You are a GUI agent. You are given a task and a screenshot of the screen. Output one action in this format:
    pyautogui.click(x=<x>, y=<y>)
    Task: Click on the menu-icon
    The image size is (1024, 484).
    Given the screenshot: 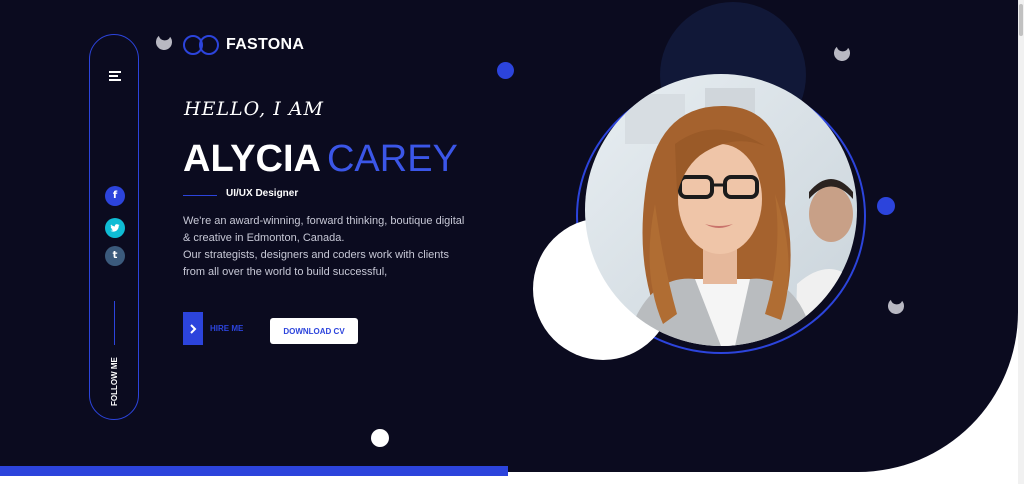 What is the action you would take?
    pyautogui.click(x=115, y=76)
    